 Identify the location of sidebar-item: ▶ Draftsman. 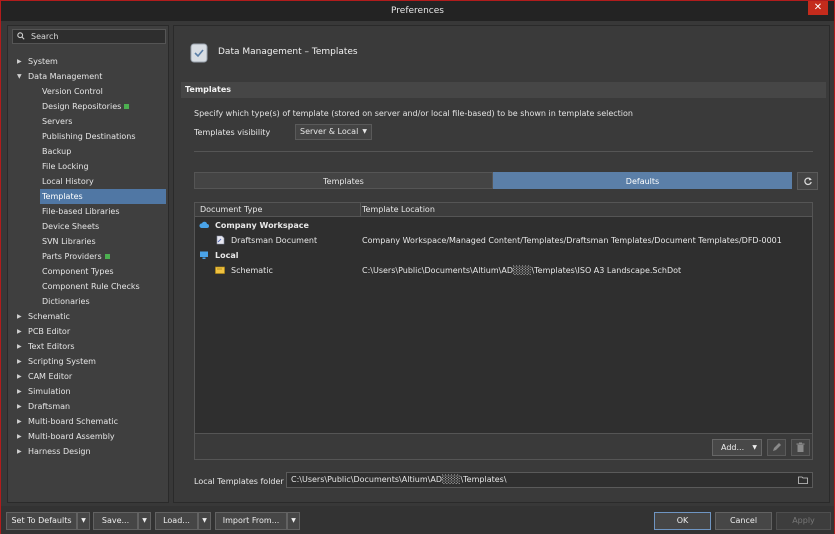
(88, 406).